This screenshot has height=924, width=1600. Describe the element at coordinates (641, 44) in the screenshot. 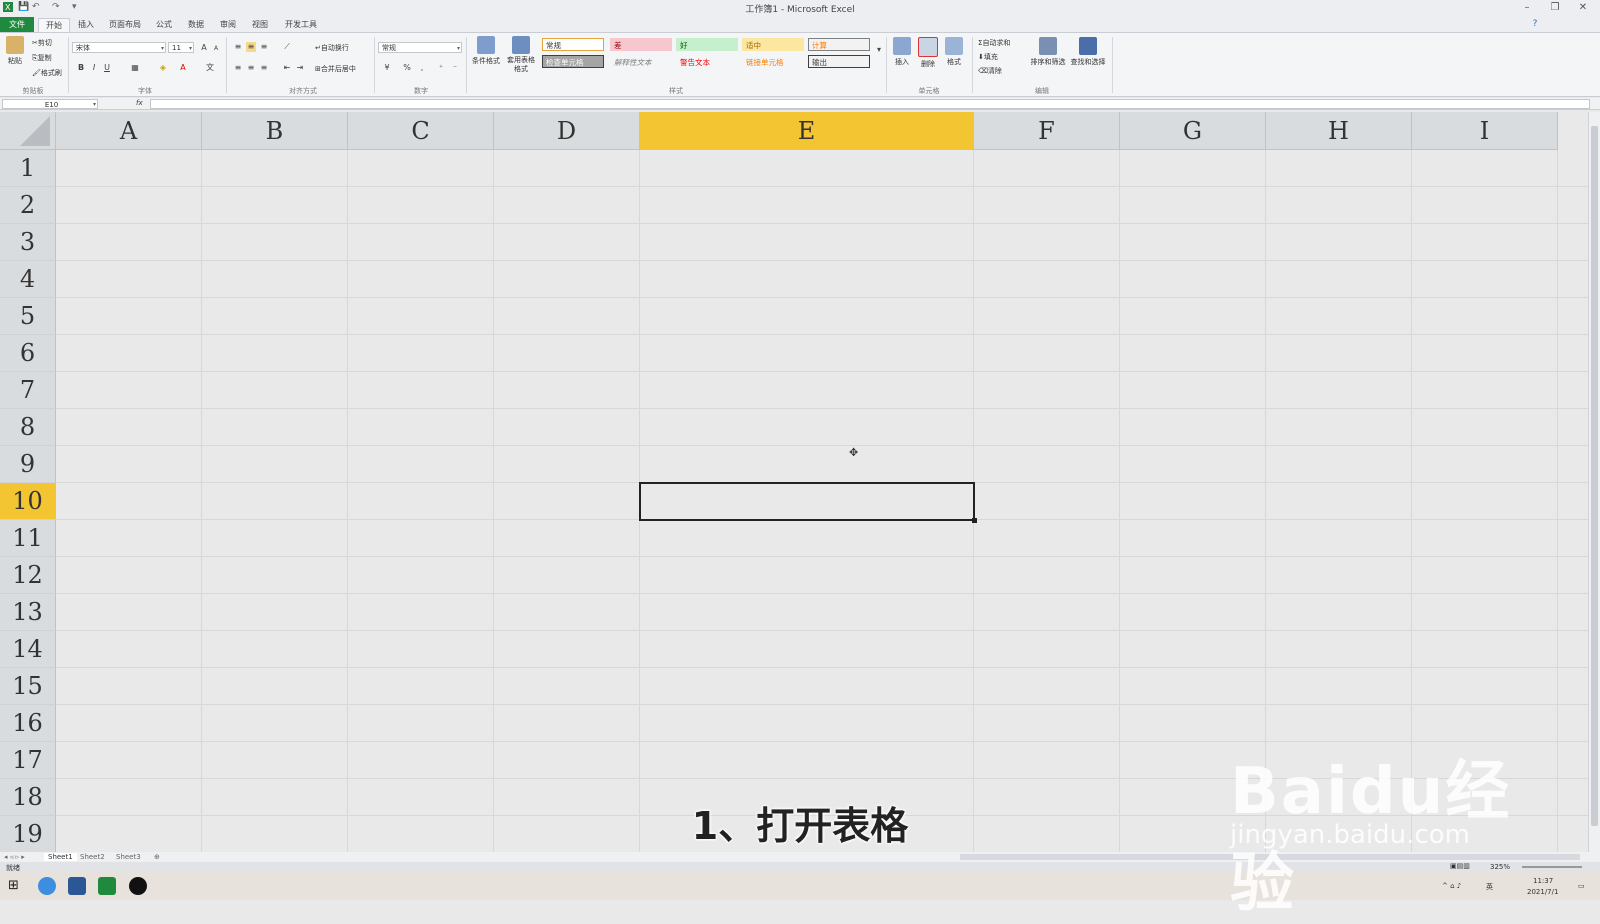

I see `cell-style-1: 差` at that location.